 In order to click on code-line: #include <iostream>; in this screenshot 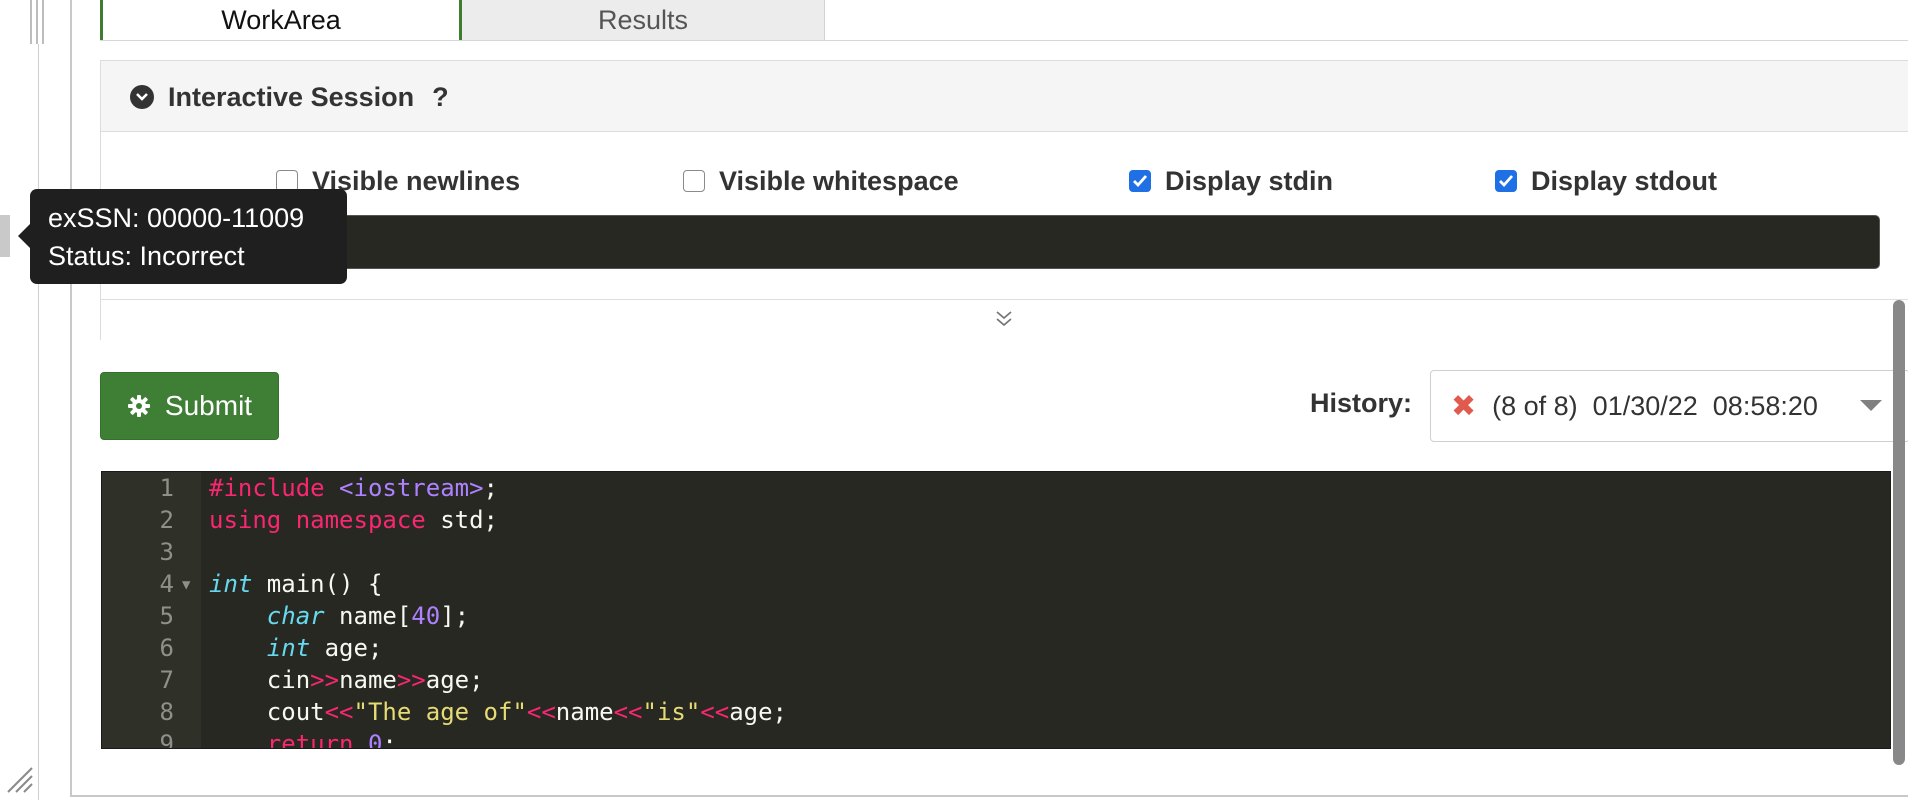, I will do `click(353, 488)`.